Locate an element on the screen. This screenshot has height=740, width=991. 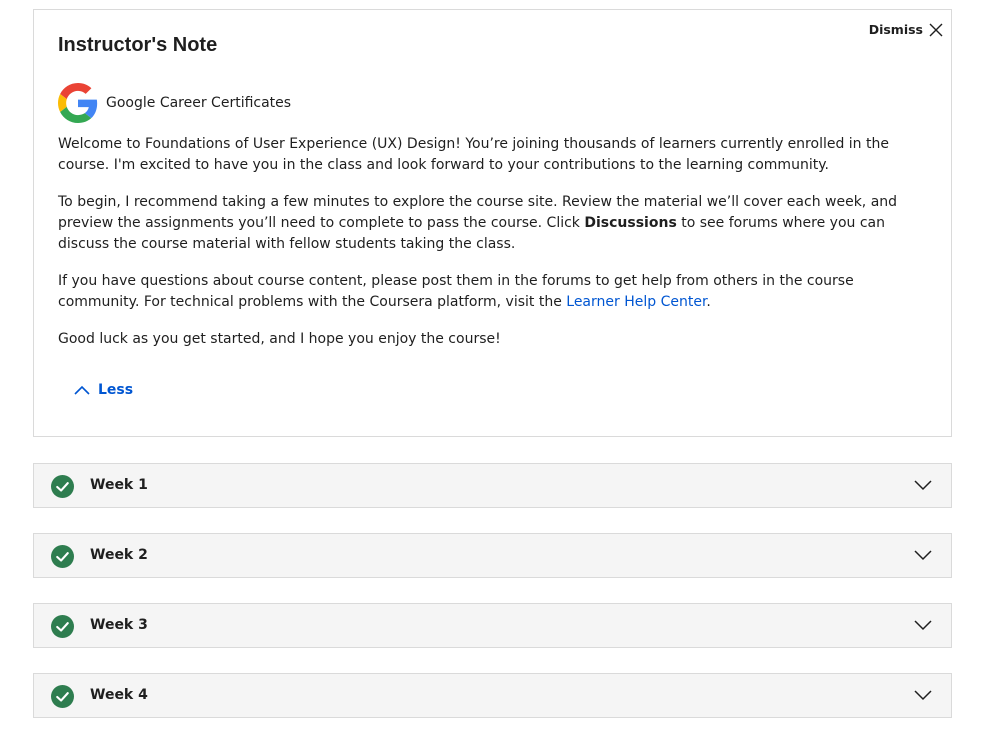
dismiss-button: Dismiss is located at coordinates (906, 29).